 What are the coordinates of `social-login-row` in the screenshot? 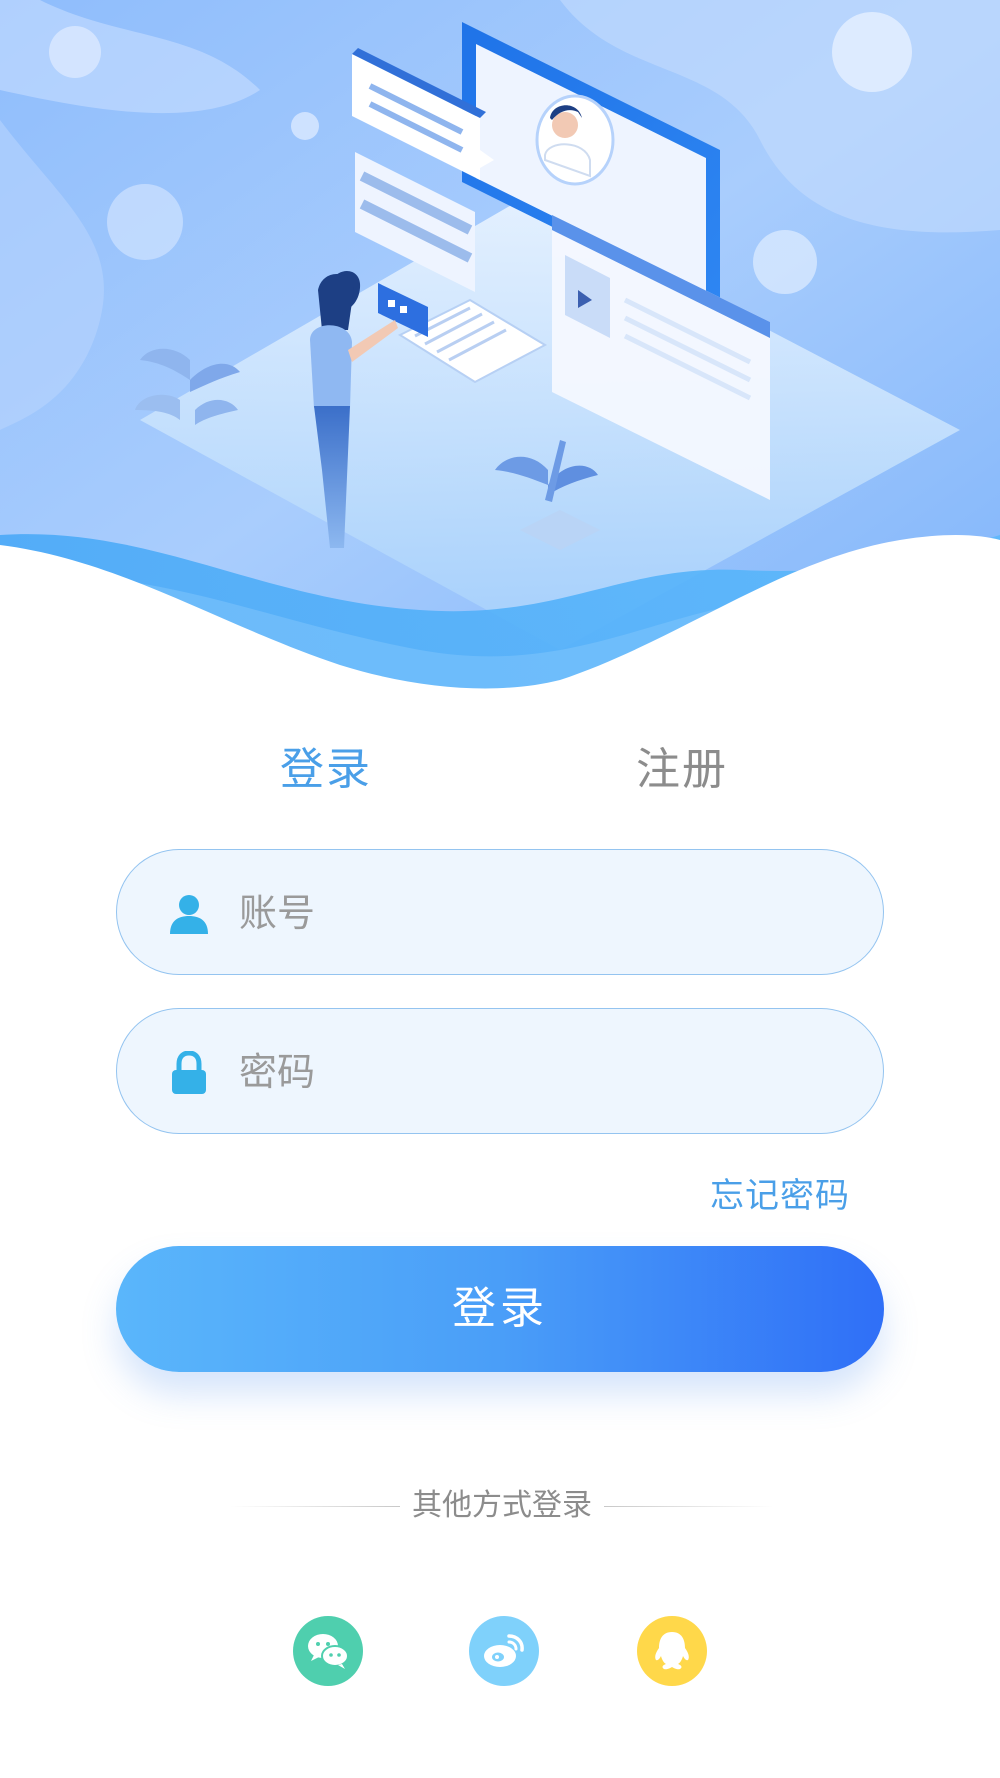 It's located at (500, 1652).